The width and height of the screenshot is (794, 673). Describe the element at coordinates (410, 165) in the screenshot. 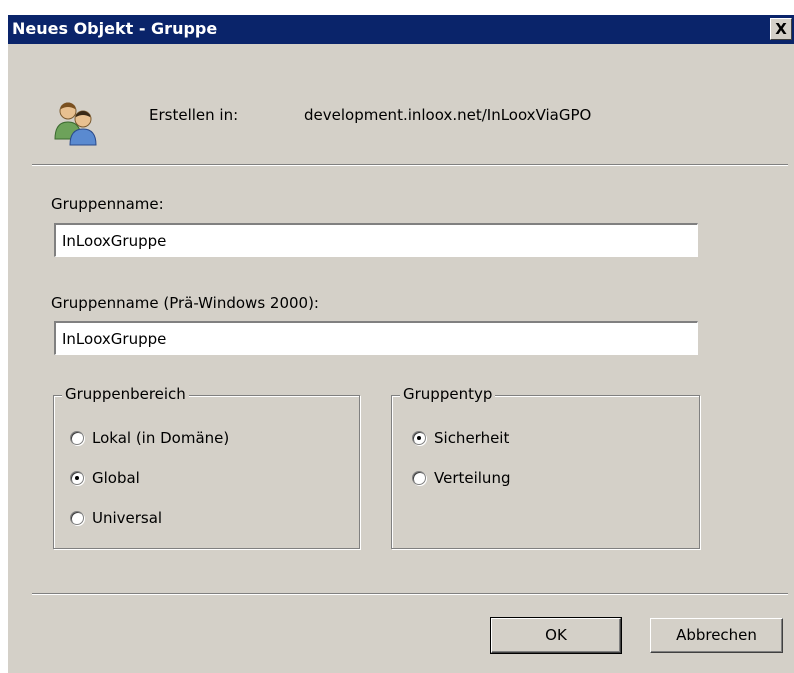

I see `top-separator` at that location.